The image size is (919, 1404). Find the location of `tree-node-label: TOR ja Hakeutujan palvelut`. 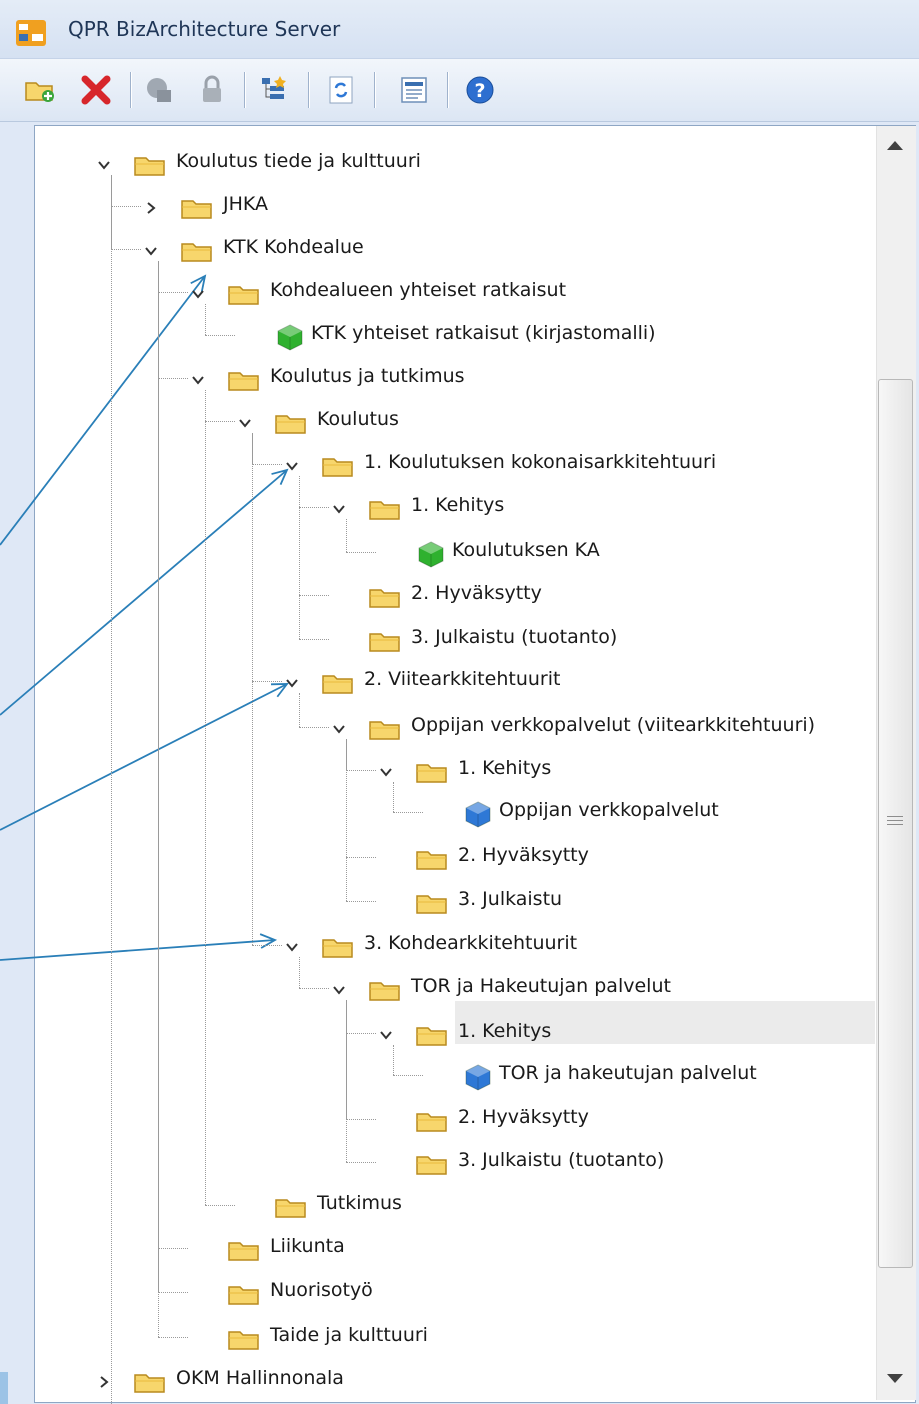

tree-node-label: TOR ja Hakeutujan palvelut is located at coordinates (541, 986).